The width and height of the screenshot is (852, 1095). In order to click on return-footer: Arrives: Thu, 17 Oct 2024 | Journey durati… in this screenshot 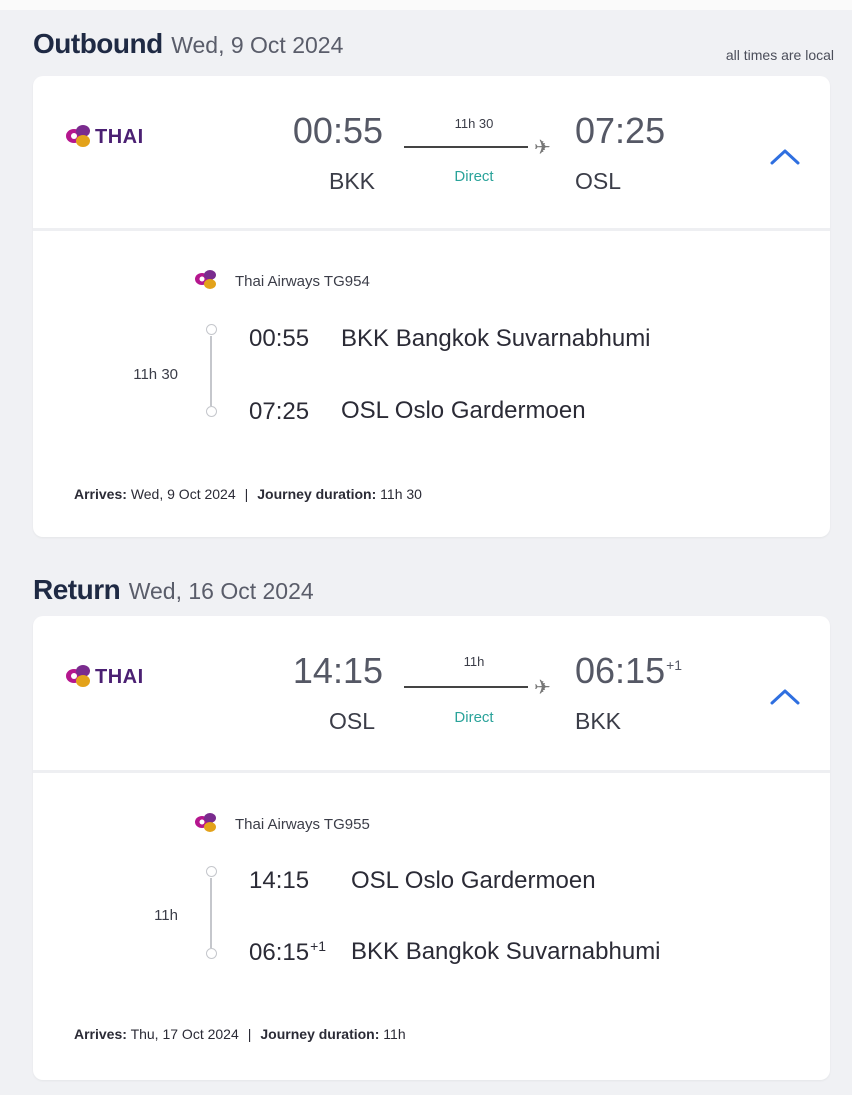, I will do `click(240, 1034)`.